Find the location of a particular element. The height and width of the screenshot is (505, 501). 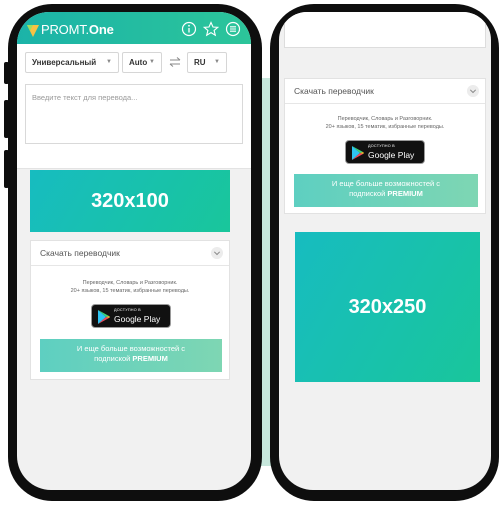

mode-select-value: Универсальный is located at coordinates (64, 62).